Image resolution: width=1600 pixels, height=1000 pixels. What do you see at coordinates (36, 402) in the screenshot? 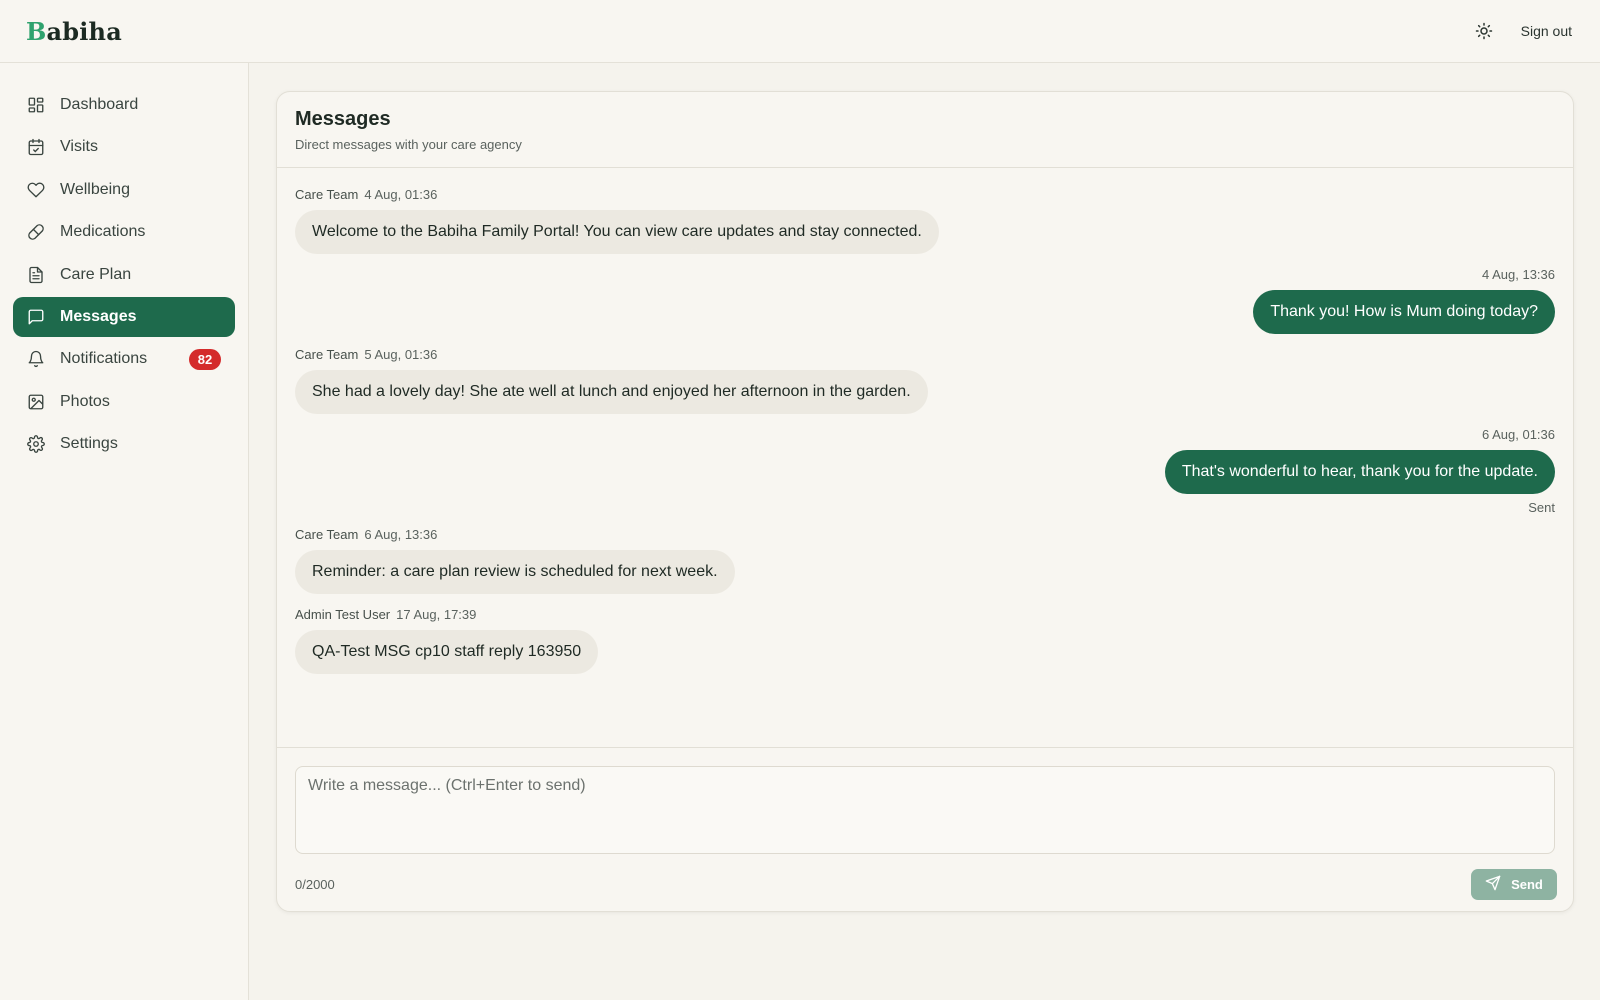
I see `image-icon` at bounding box center [36, 402].